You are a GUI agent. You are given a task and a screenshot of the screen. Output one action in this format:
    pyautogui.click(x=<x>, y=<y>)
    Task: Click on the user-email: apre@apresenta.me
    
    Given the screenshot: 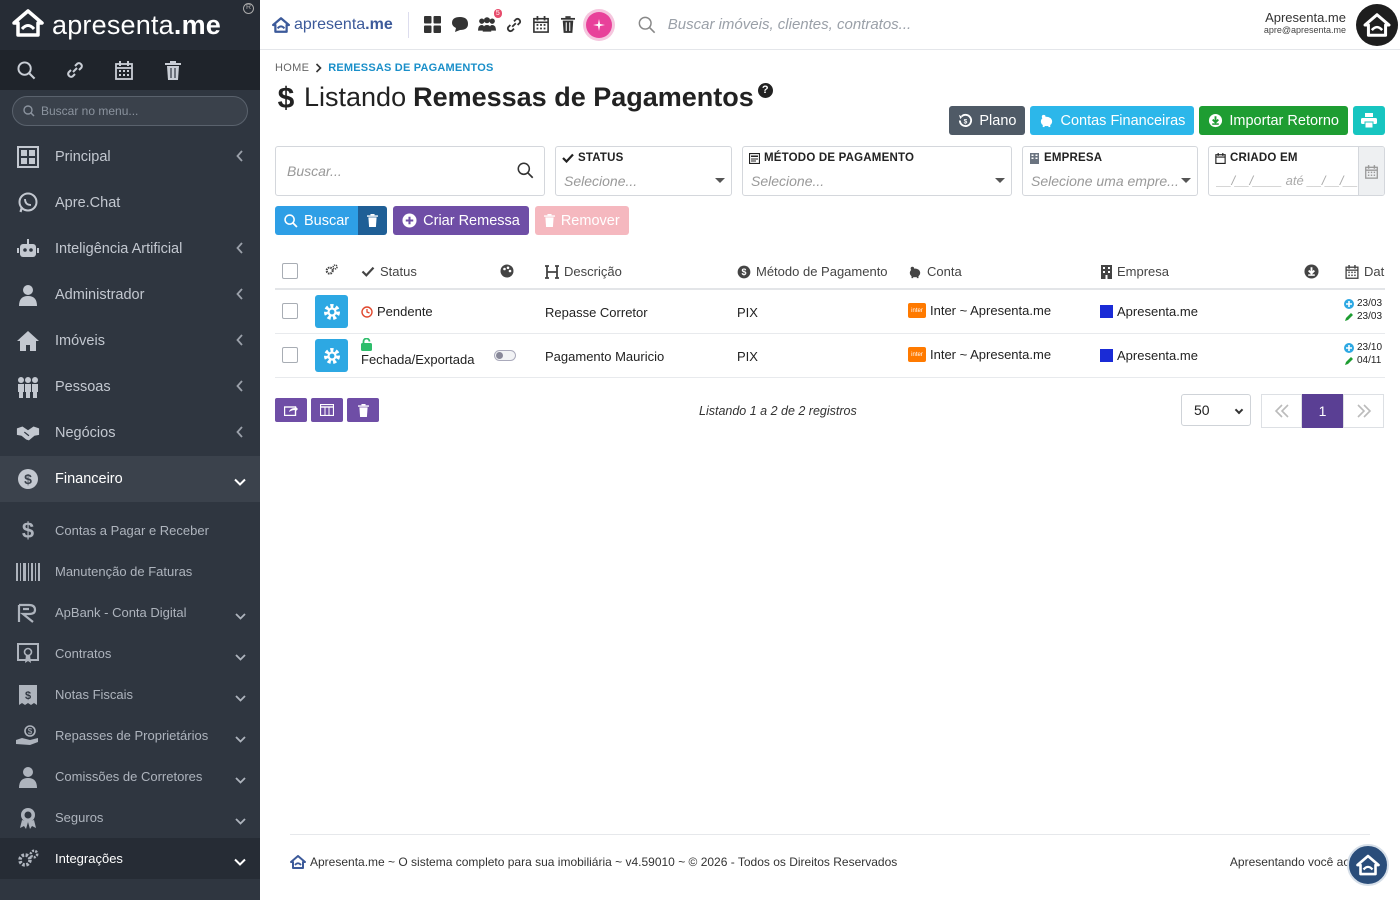 What is the action you would take?
    pyautogui.click(x=1304, y=30)
    